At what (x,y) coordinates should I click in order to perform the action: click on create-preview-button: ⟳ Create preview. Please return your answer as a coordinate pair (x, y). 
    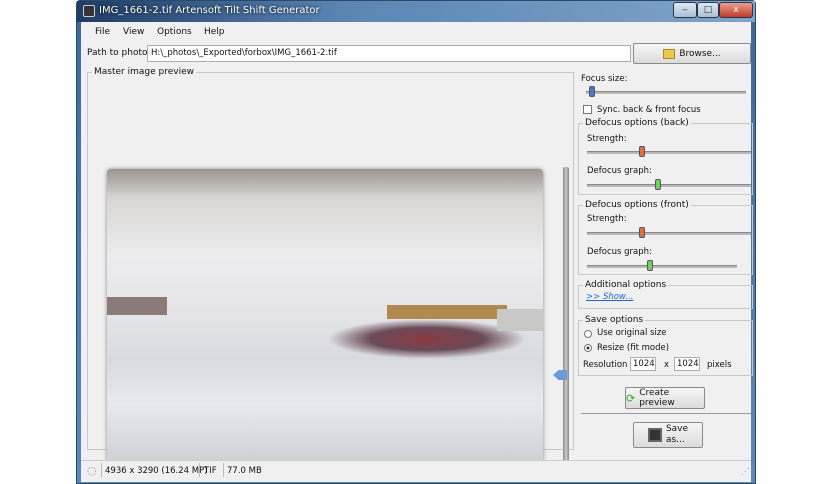
    Looking at the image, I should click on (665, 398).